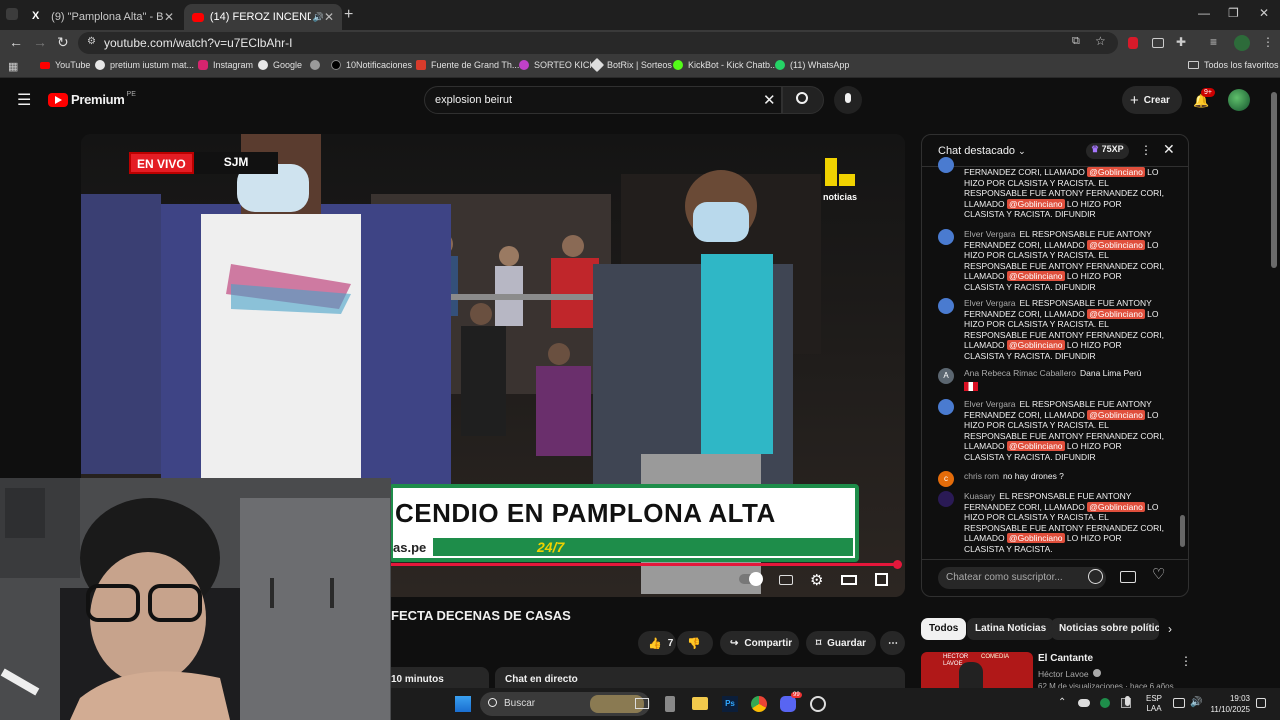 This screenshot has width=1280, height=720. What do you see at coordinates (1196, 702) in the screenshot?
I see `volume-icon: 🔊` at bounding box center [1196, 702].